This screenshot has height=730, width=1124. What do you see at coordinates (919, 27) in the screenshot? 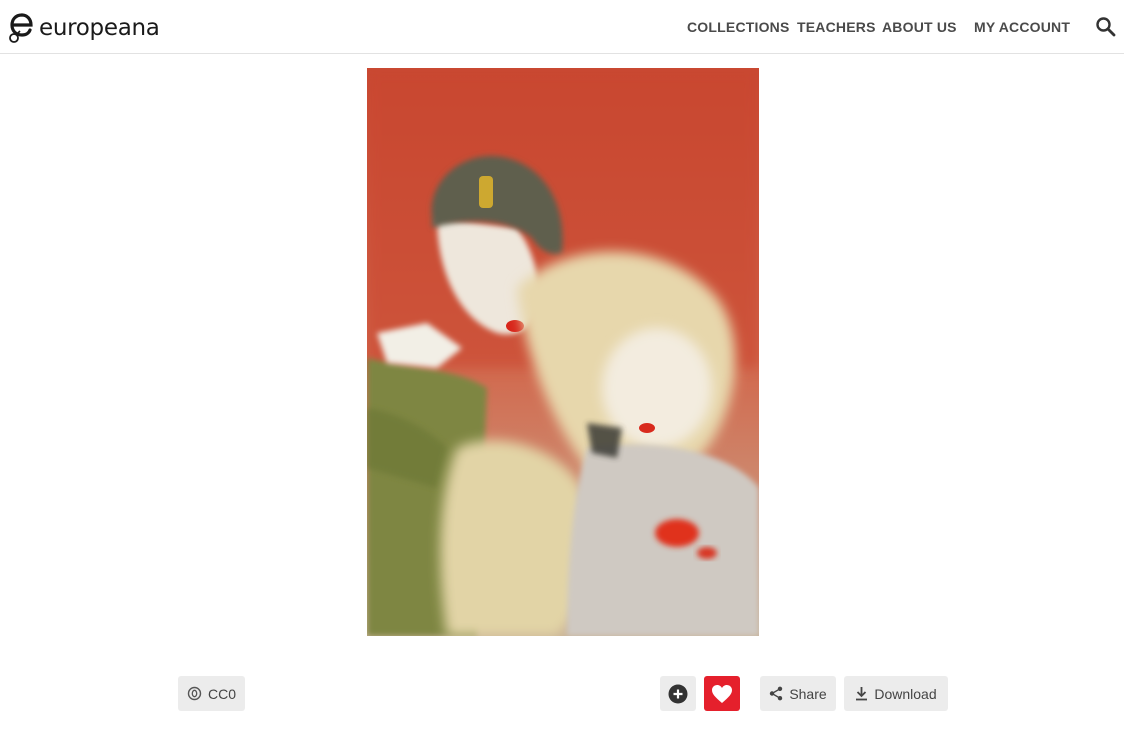
I see `nav-about-us: ABOUT US` at bounding box center [919, 27].